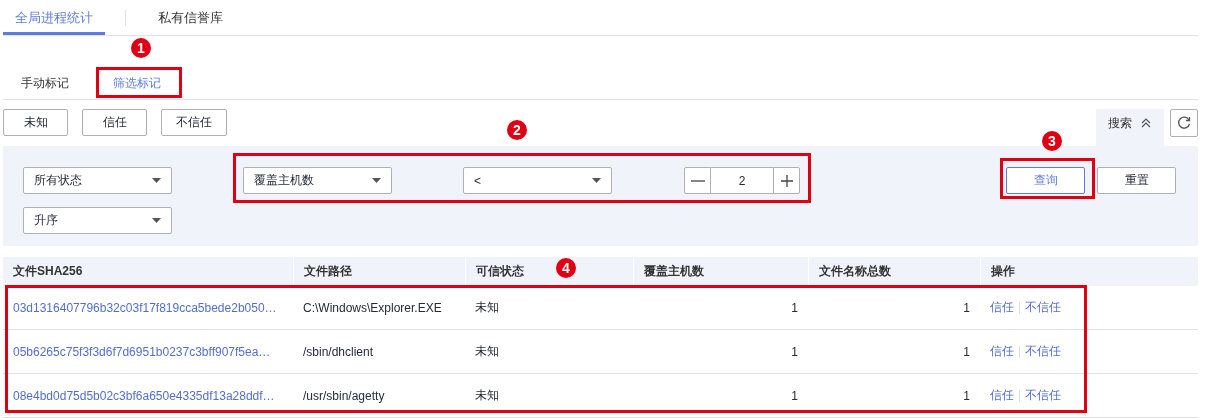 The image size is (1205, 419). What do you see at coordinates (97, 180) in the screenshot?
I see `status-select: 所有状态` at bounding box center [97, 180].